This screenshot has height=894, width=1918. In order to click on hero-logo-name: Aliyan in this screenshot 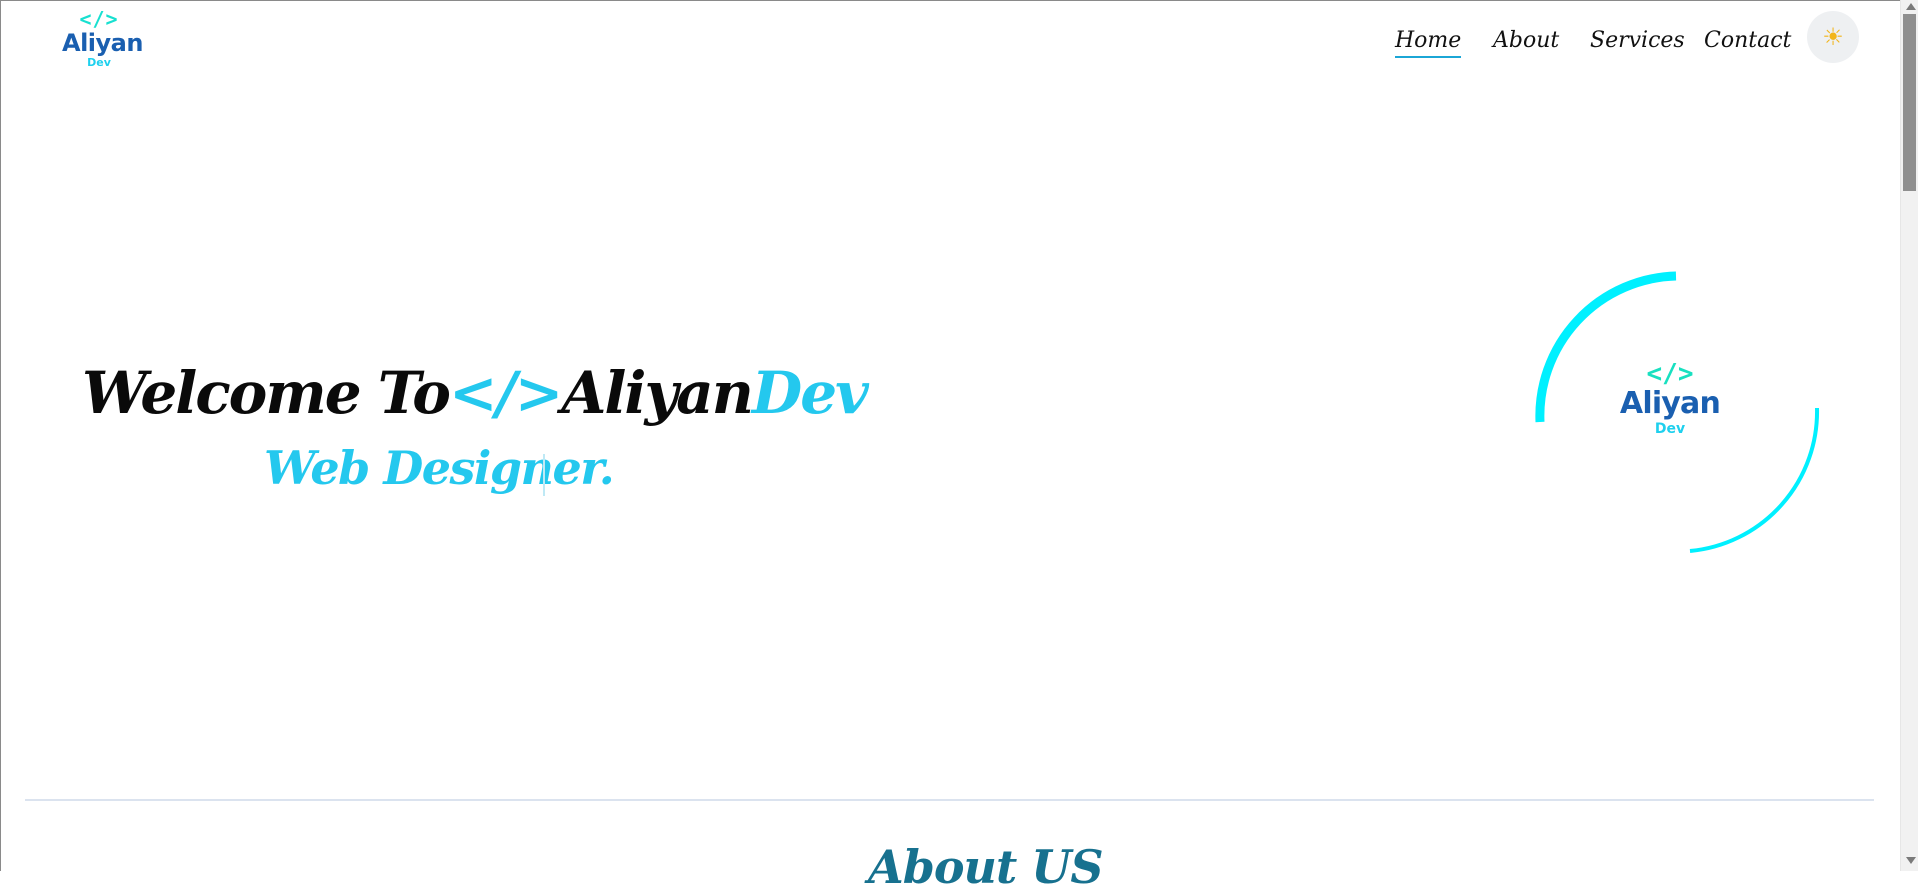, I will do `click(1670, 403)`.